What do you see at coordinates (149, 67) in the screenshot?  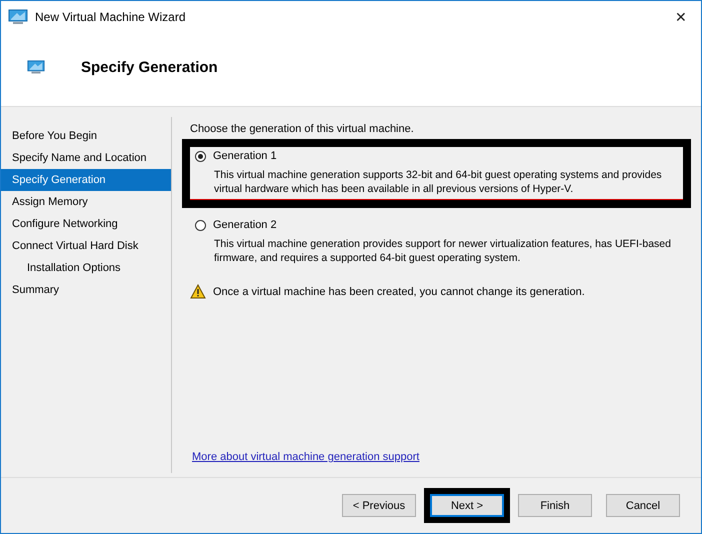 I see `page-heading: Specify Generation` at bounding box center [149, 67].